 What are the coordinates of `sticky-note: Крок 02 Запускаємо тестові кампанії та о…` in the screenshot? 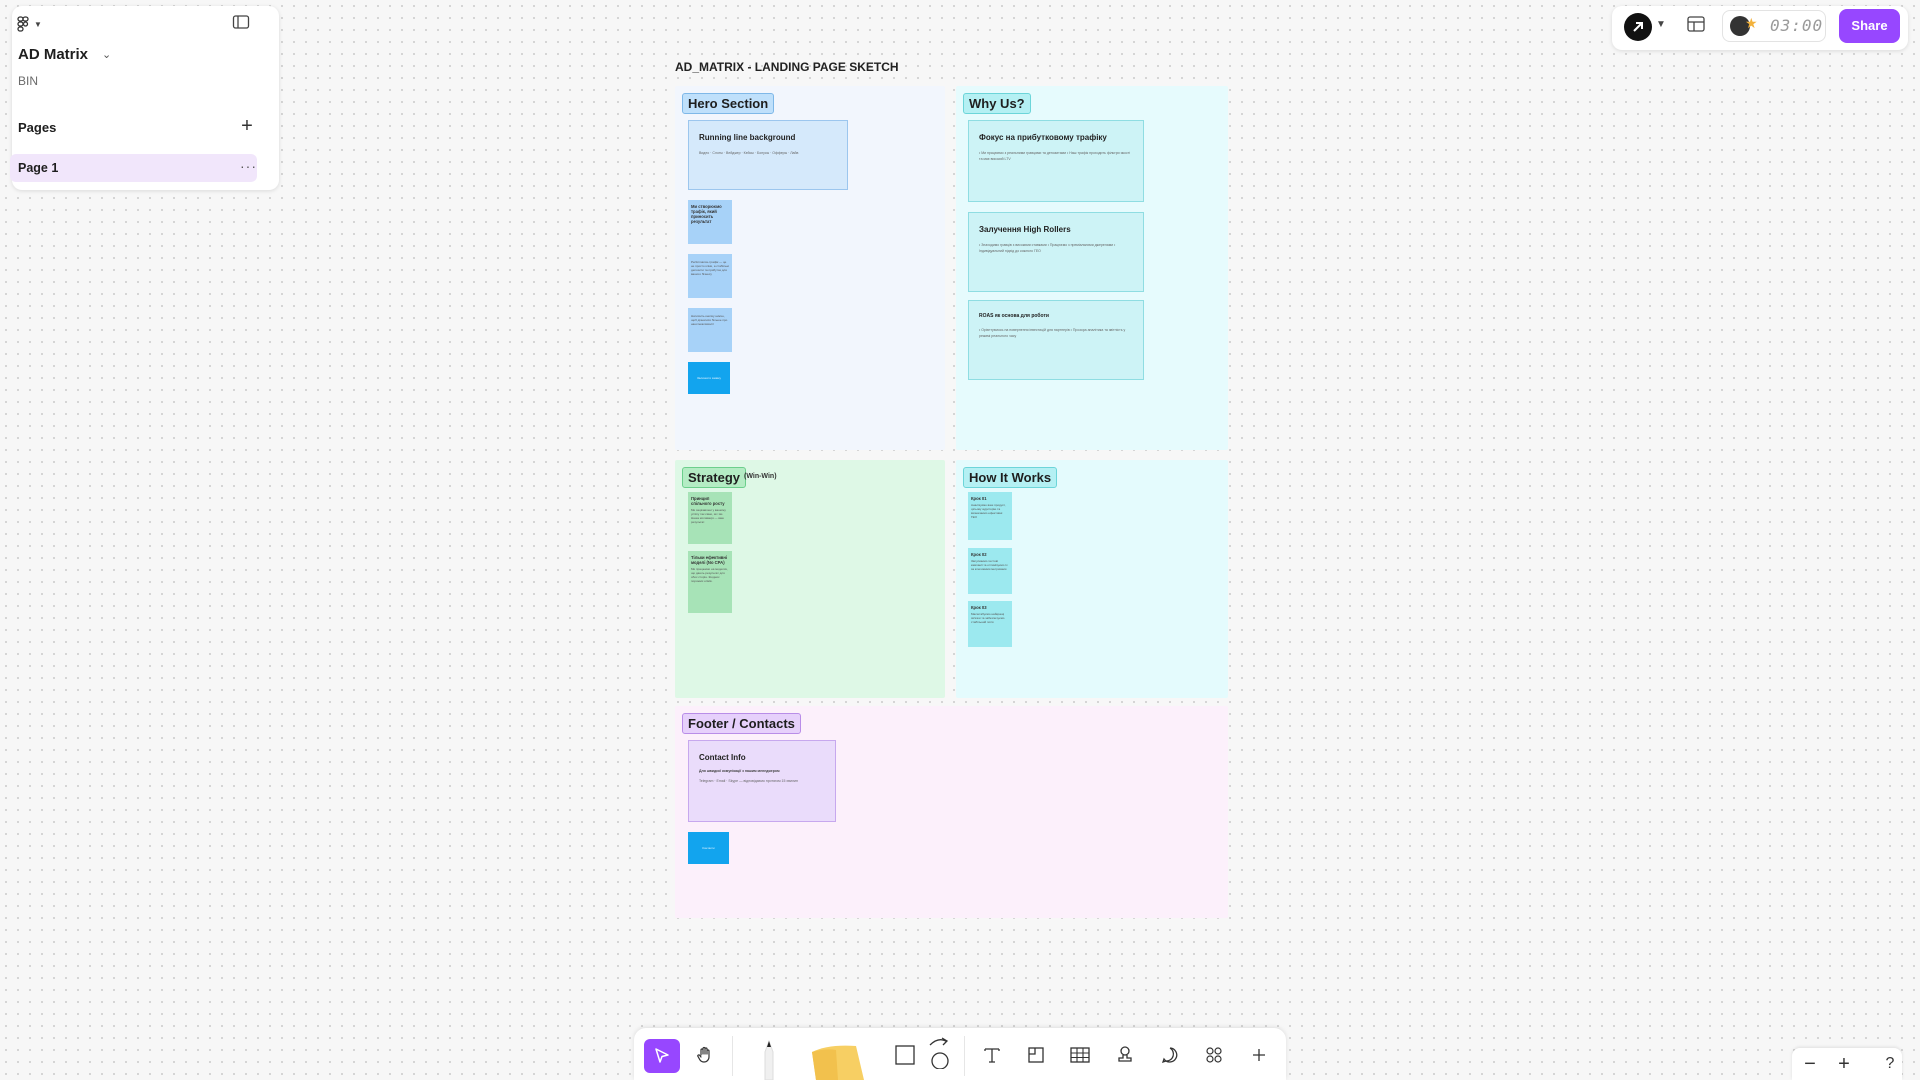 It's located at (990, 571).